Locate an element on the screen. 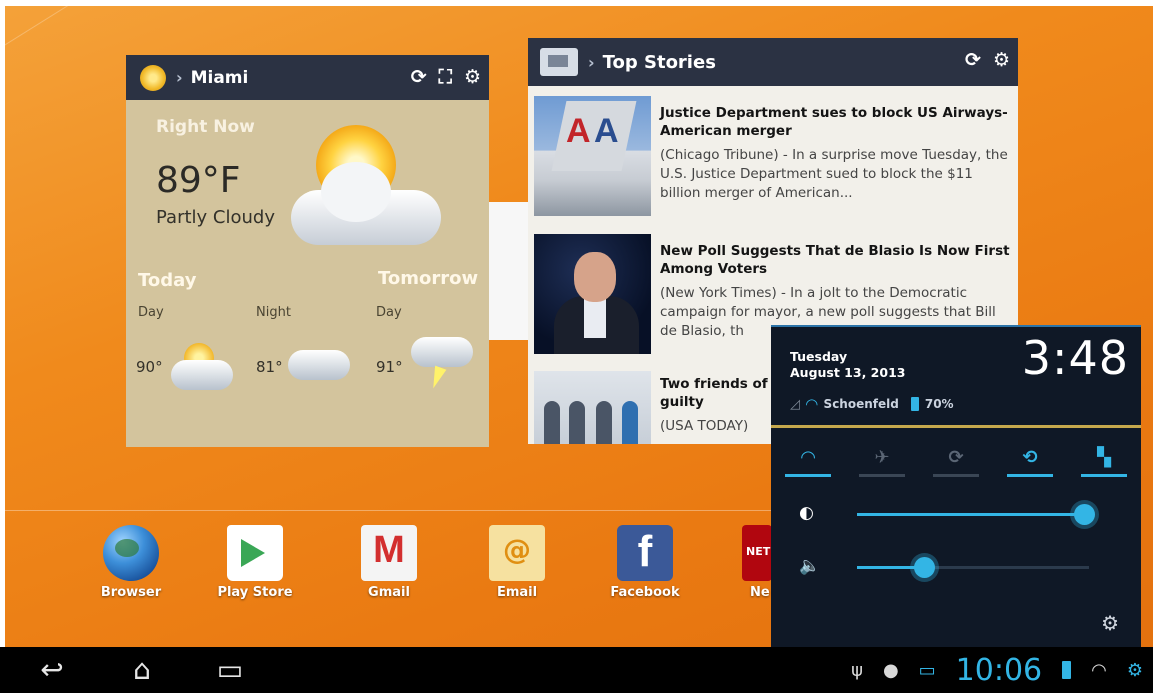 Image resolution: width=1153 pixels, height=693 pixels. brightness-slider: ◐ is located at coordinates (956, 514).